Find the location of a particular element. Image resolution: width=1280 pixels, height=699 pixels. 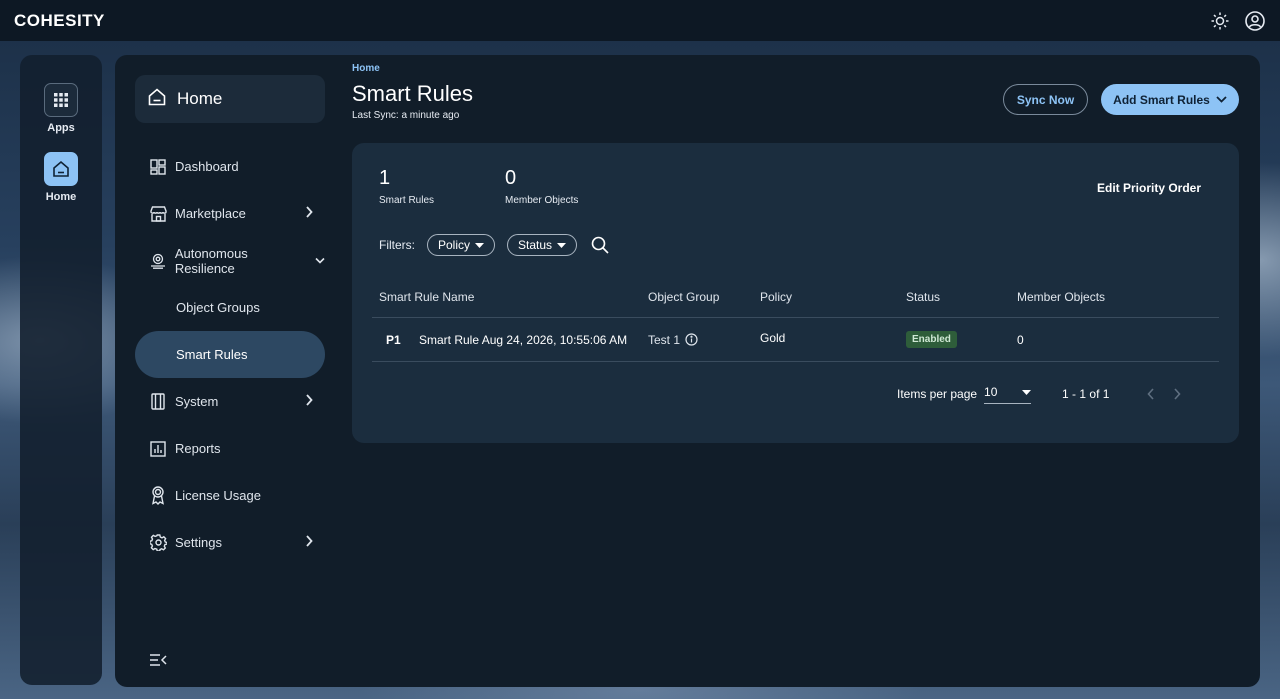

previous-page-icon is located at coordinates (1151, 394).